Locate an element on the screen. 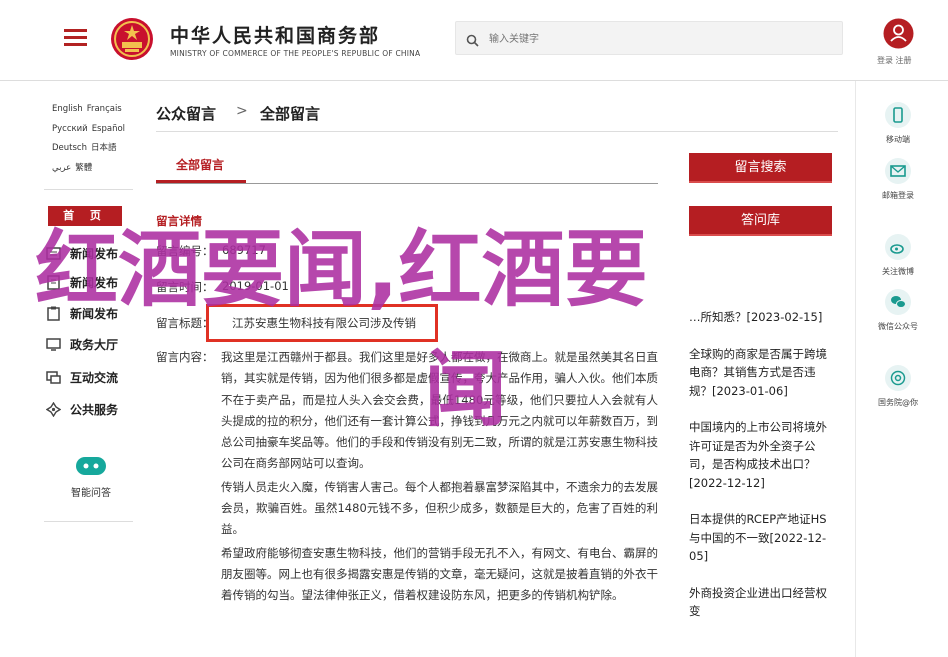 This screenshot has width=948, height=657. list-item: 日本提供的RCEP产地证HS与中国的不一致[2022-12-05] is located at coordinates (761, 538).